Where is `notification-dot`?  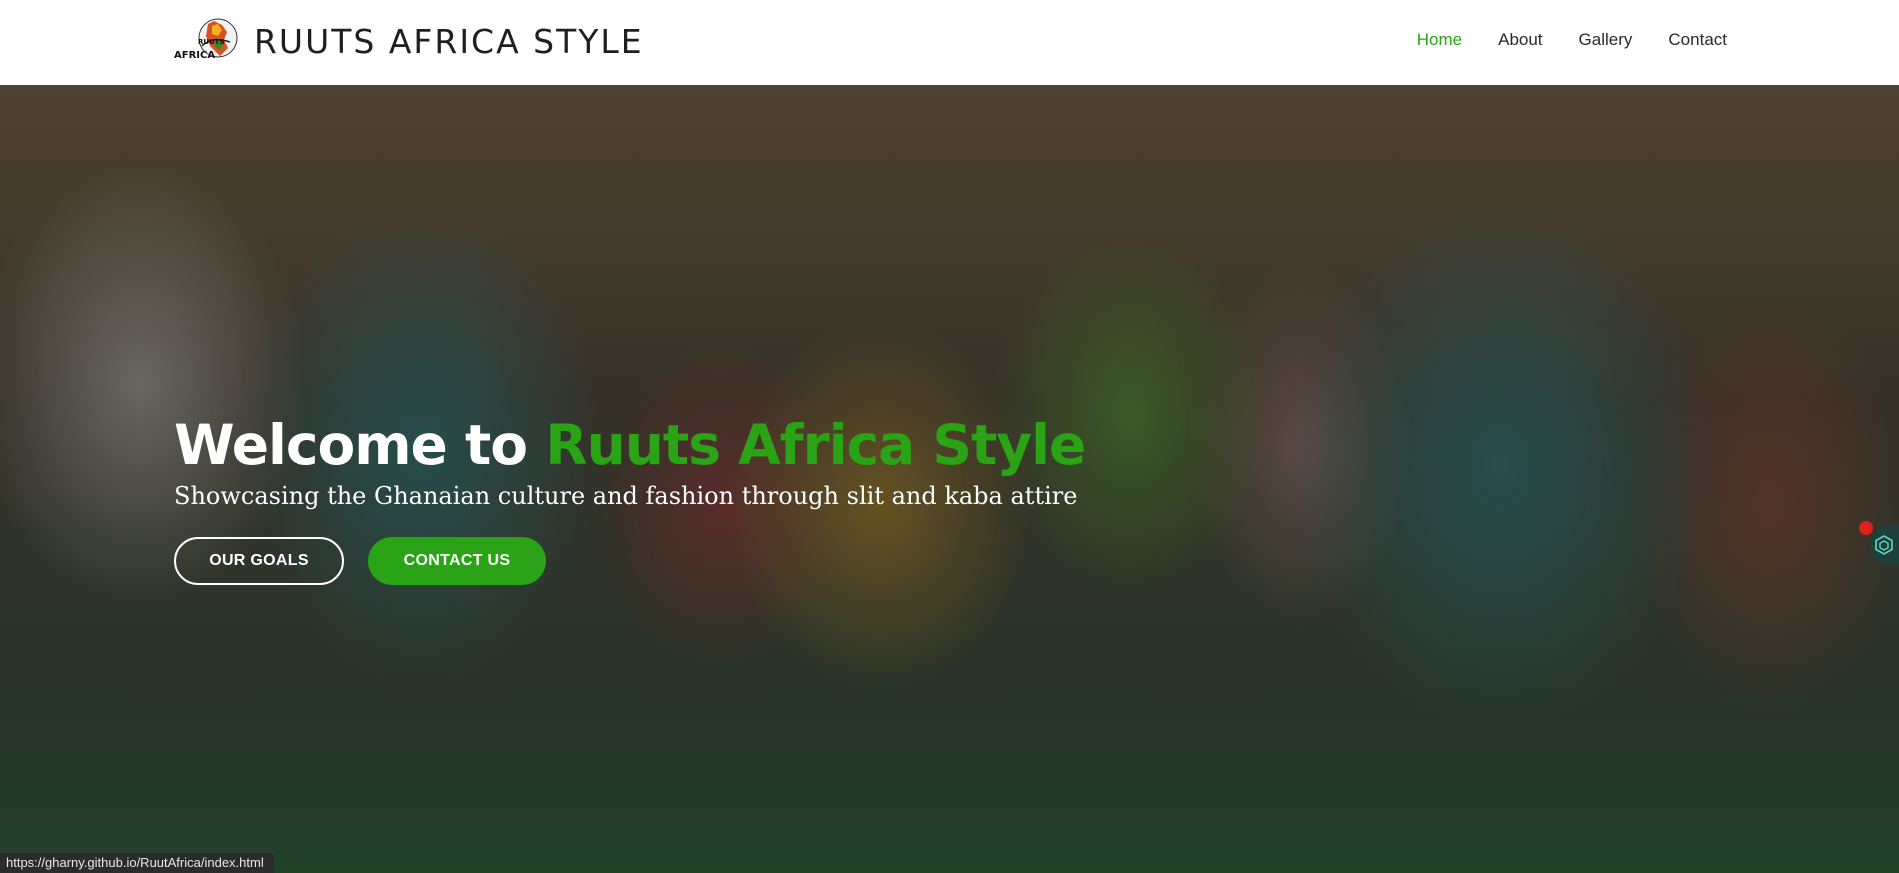
notification-dot is located at coordinates (1866, 528).